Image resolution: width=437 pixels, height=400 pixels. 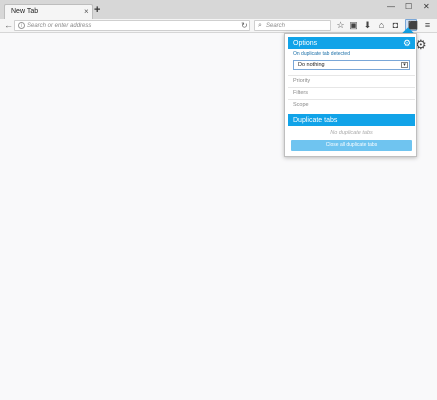 I want to click on search-input: Search, so click(x=275, y=26).